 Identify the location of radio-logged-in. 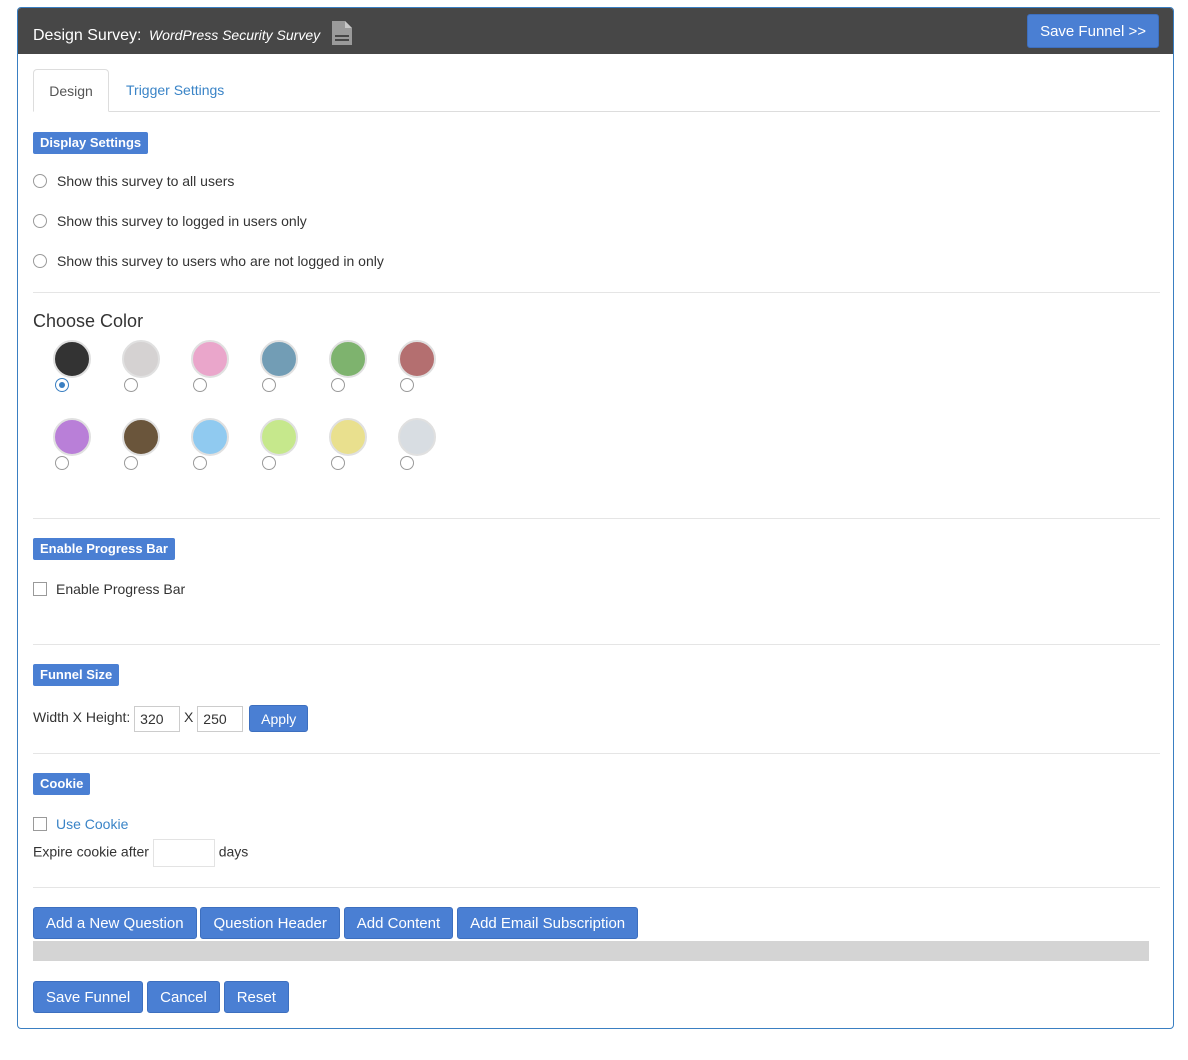
(40, 221).